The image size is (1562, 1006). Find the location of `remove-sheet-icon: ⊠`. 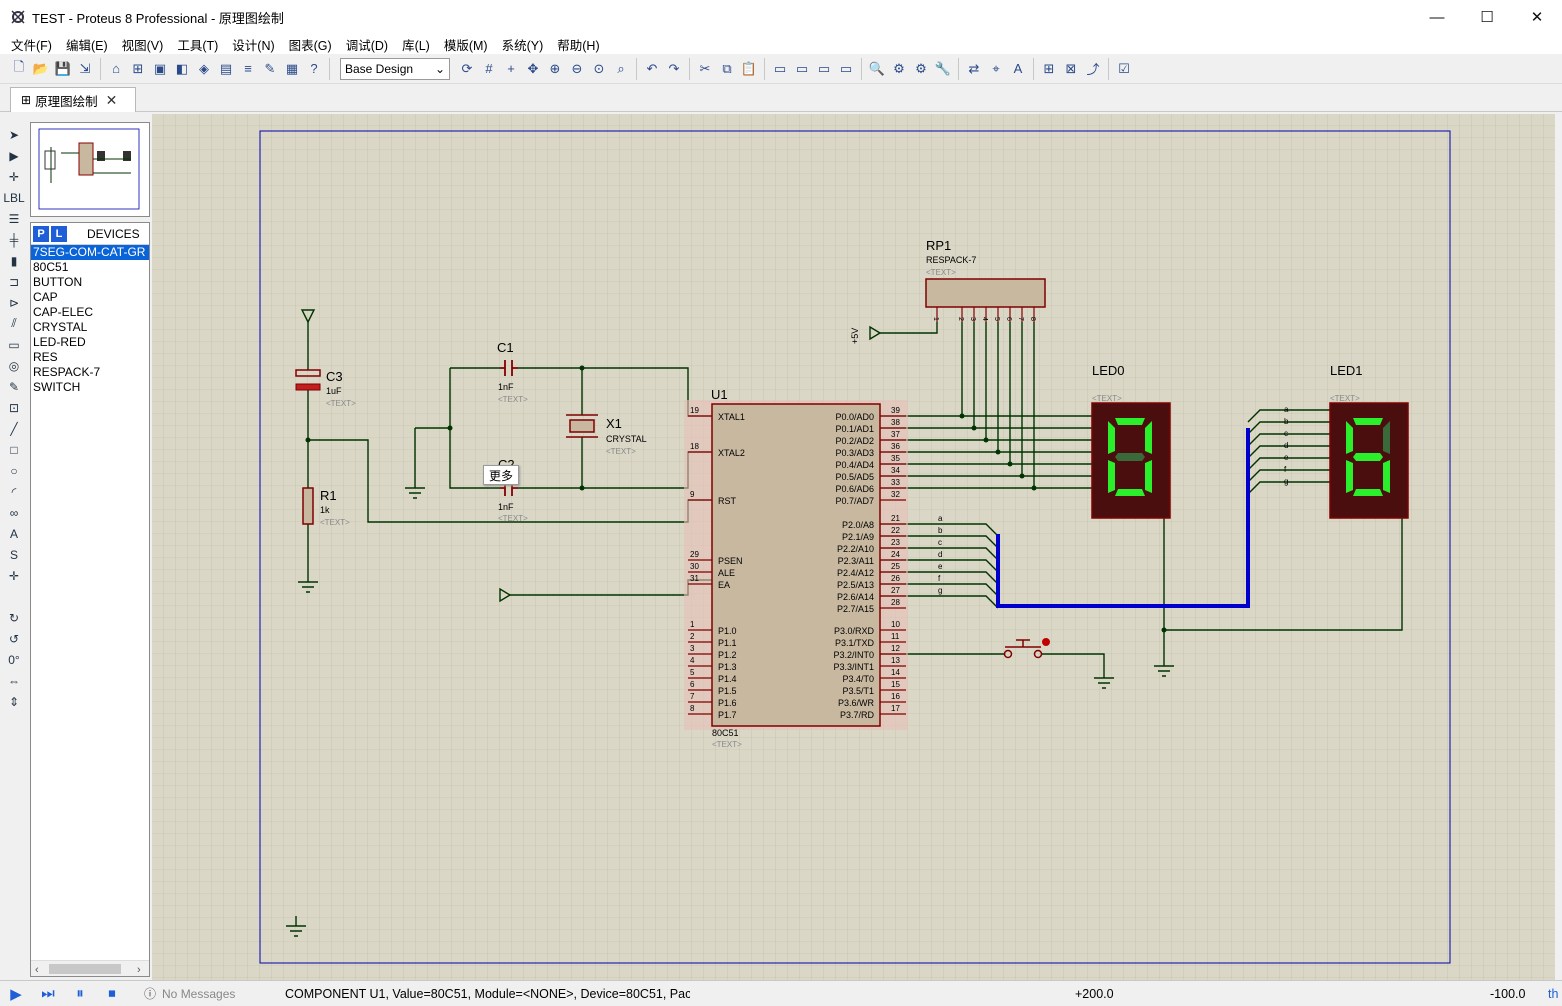

remove-sheet-icon: ⊠ is located at coordinates (1071, 69).